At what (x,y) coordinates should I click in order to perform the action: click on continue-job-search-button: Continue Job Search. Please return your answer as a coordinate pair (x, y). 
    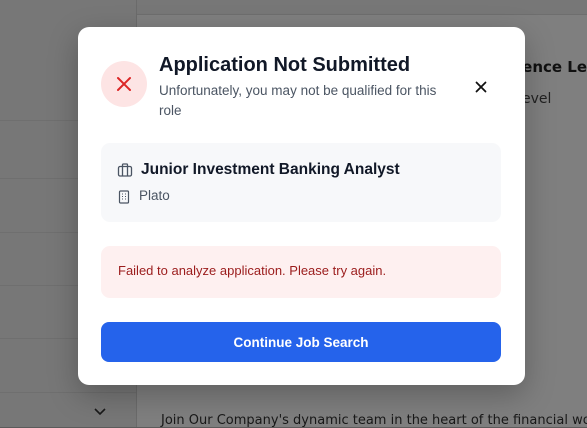
    Looking at the image, I should click on (301, 342).